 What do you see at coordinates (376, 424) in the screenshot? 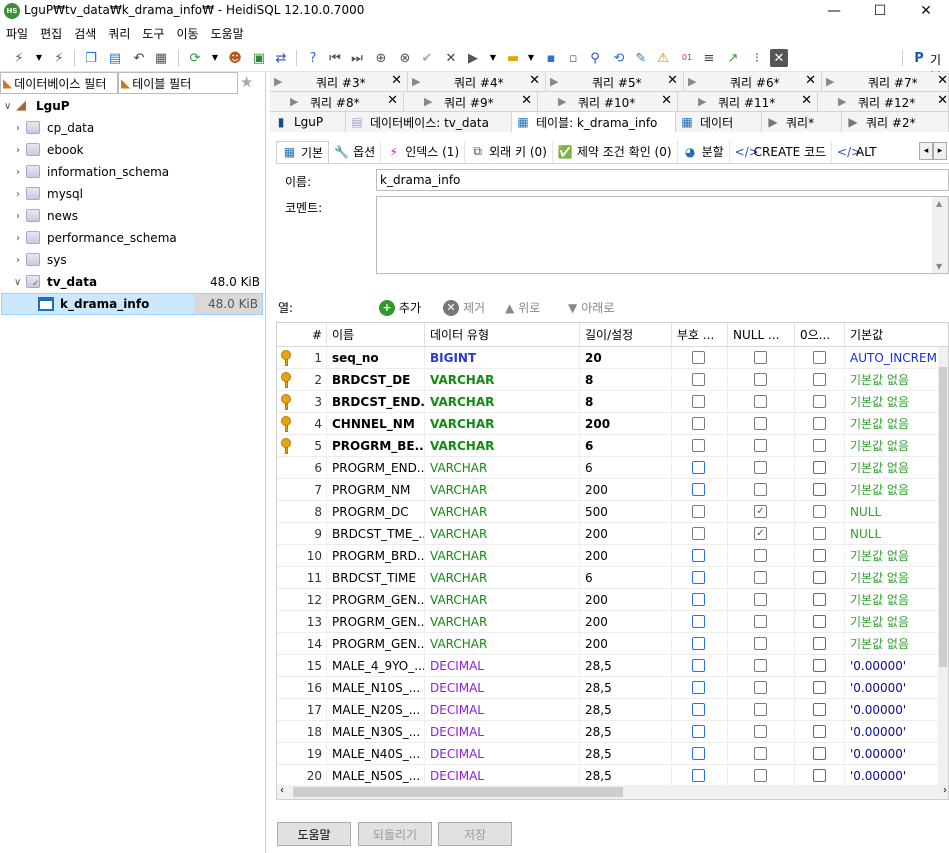
I see `column-name-cell: CHNNEL_NM` at bounding box center [376, 424].